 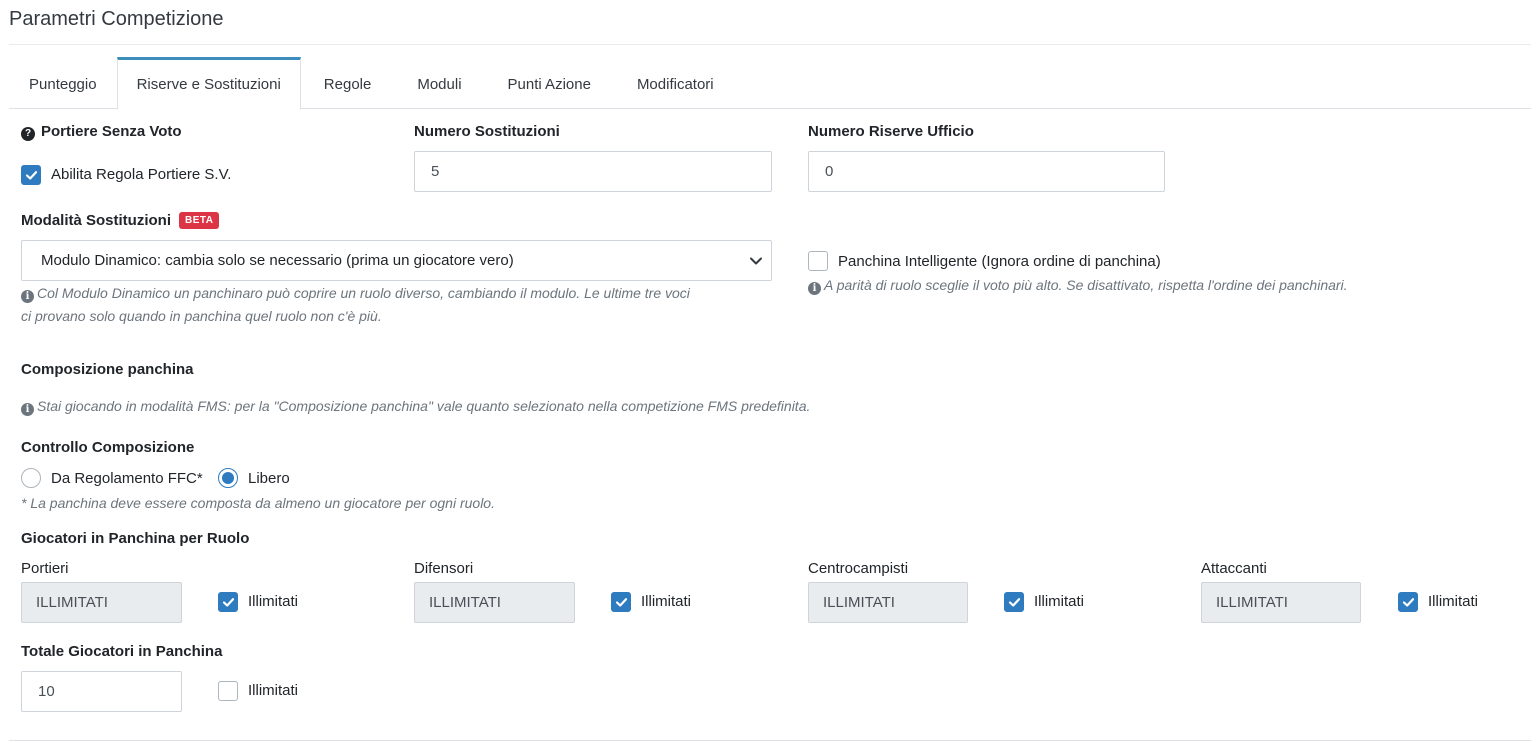 What do you see at coordinates (439, 83) in the screenshot?
I see `tab-moduli: Moduli` at bounding box center [439, 83].